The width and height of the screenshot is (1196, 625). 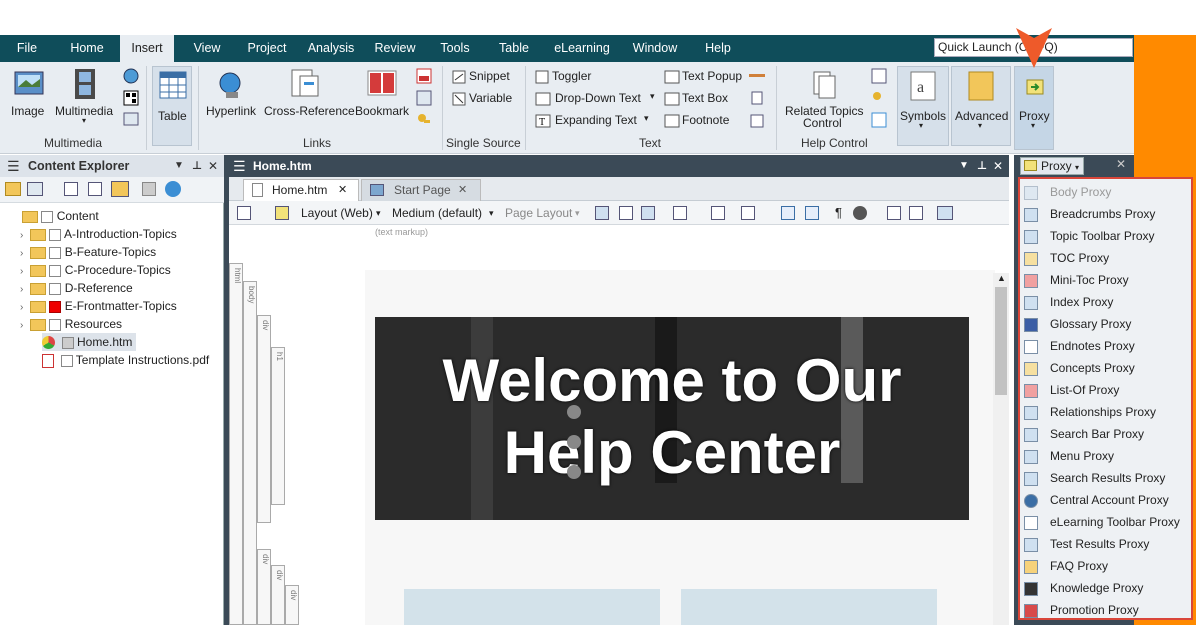 What do you see at coordinates (27, 48) in the screenshot?
I see `menu-file: File` at bounding box center [27, 48].